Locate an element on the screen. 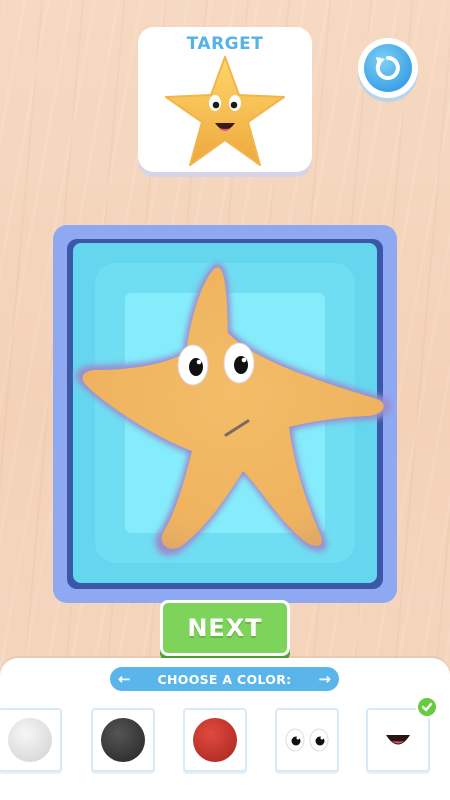 Image resolution: width=450 pixels, height=800 pixels. black-paint-blob is located at coordinates (123, 740).